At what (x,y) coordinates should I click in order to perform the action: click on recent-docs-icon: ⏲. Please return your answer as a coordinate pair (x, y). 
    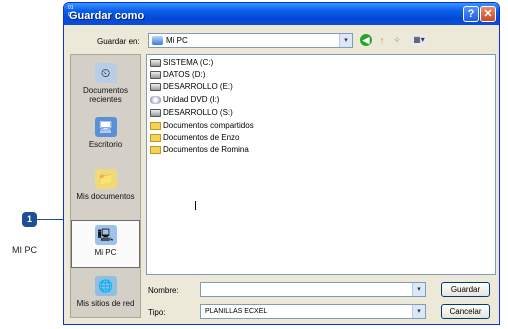
    Looking at the image, I should click on (105, 73).